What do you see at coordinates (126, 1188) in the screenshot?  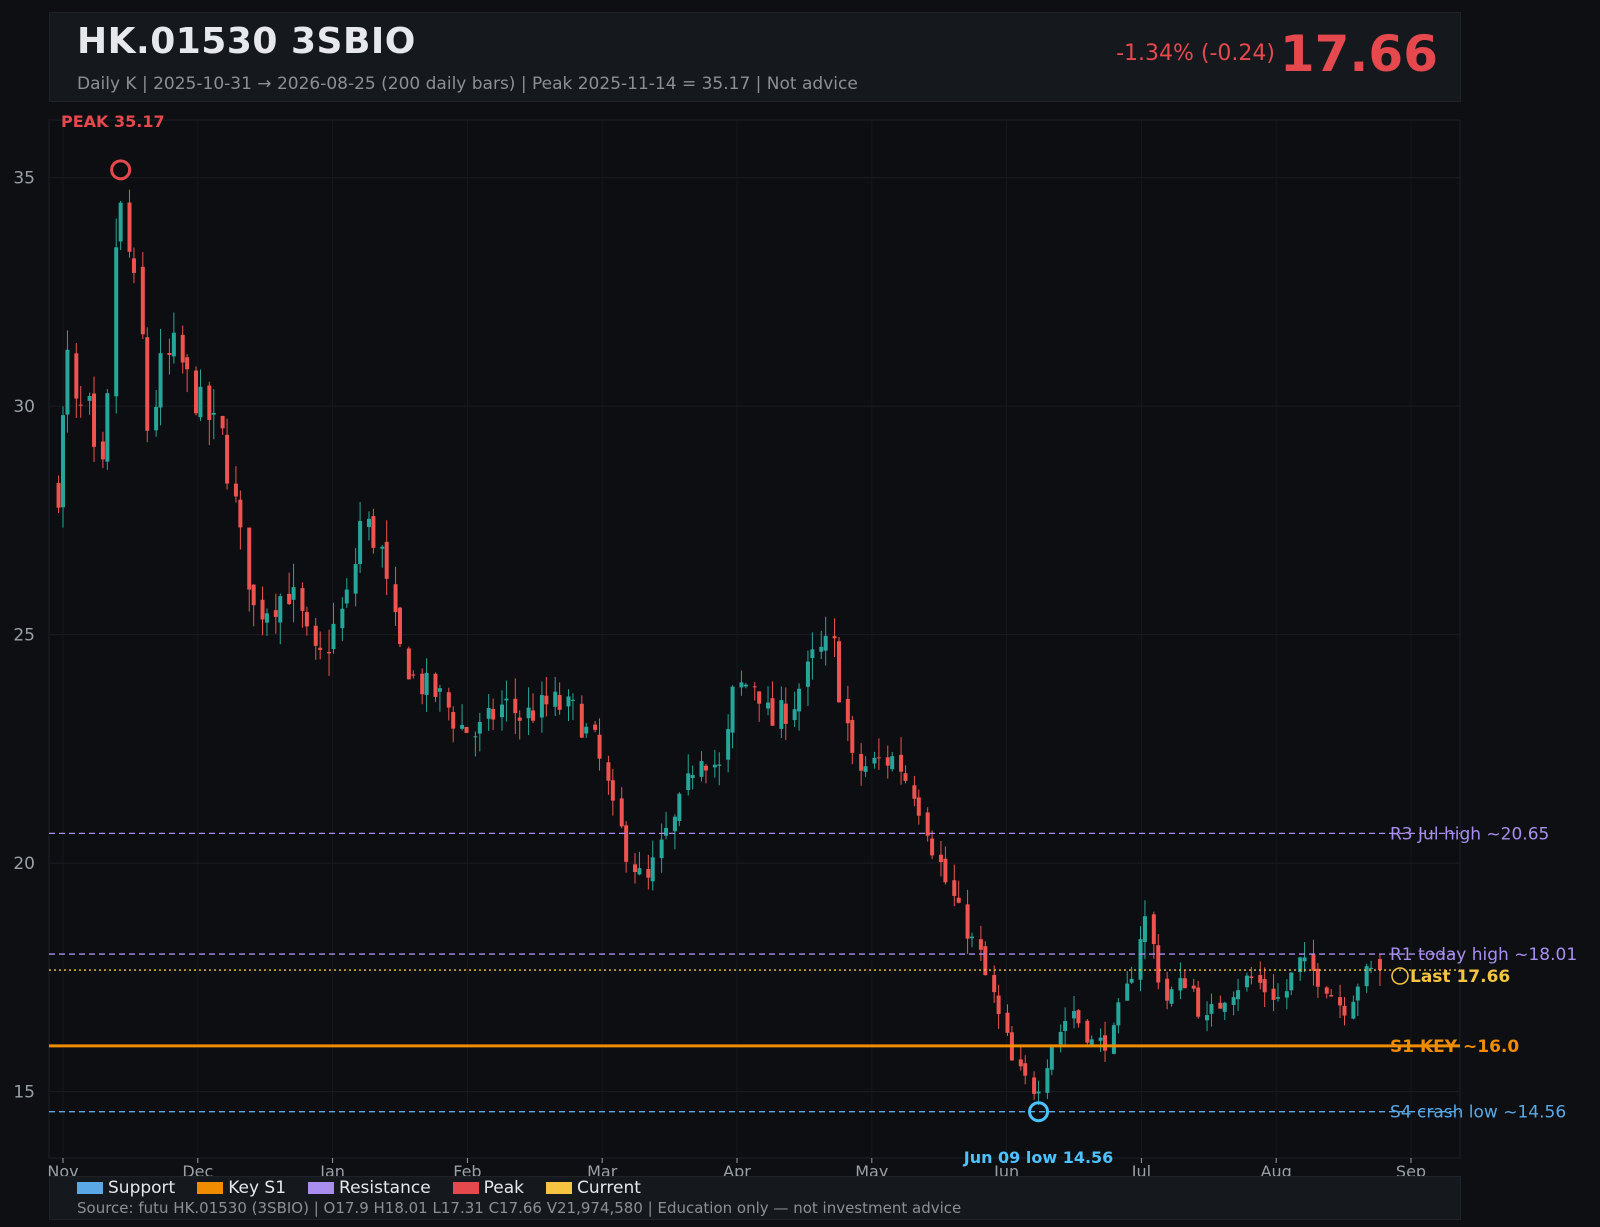 I see `legend-item-support: Support` at bounding box center [126, 1188].